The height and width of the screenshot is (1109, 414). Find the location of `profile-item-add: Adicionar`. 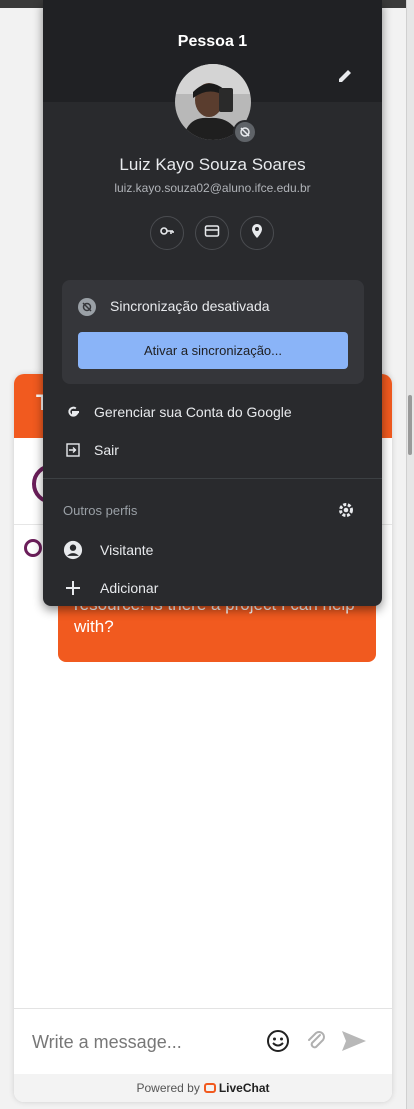

profile-item-add: Adicionar is located at coordinates (212, 587).